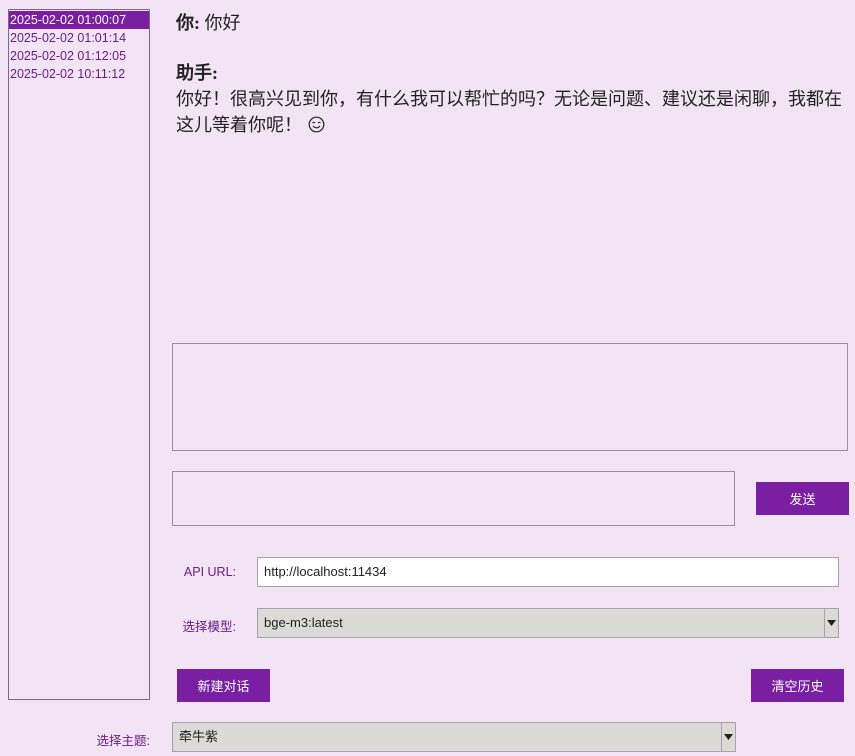 Image resolution: width=855 pixels, height=756 pixels. What do you see at coordinates (197, 73) in the screenshot?
I see `assistant-label: 助手:` at bounding box center [197, 73].